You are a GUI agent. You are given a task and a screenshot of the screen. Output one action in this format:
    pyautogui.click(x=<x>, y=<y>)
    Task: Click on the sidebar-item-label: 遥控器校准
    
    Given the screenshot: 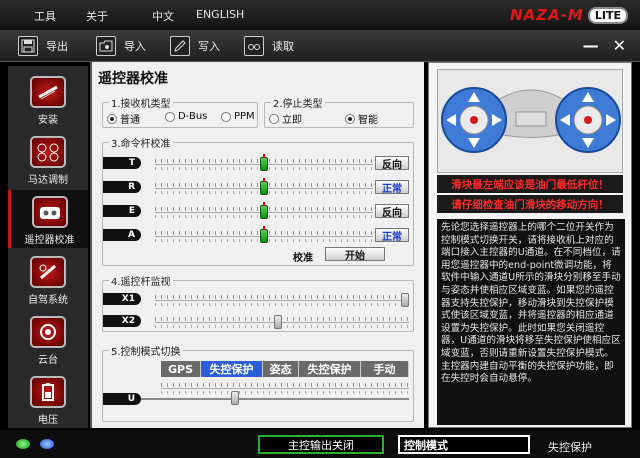 What is the action you would take?
    pyautogui.click(x=49, y=240)
    